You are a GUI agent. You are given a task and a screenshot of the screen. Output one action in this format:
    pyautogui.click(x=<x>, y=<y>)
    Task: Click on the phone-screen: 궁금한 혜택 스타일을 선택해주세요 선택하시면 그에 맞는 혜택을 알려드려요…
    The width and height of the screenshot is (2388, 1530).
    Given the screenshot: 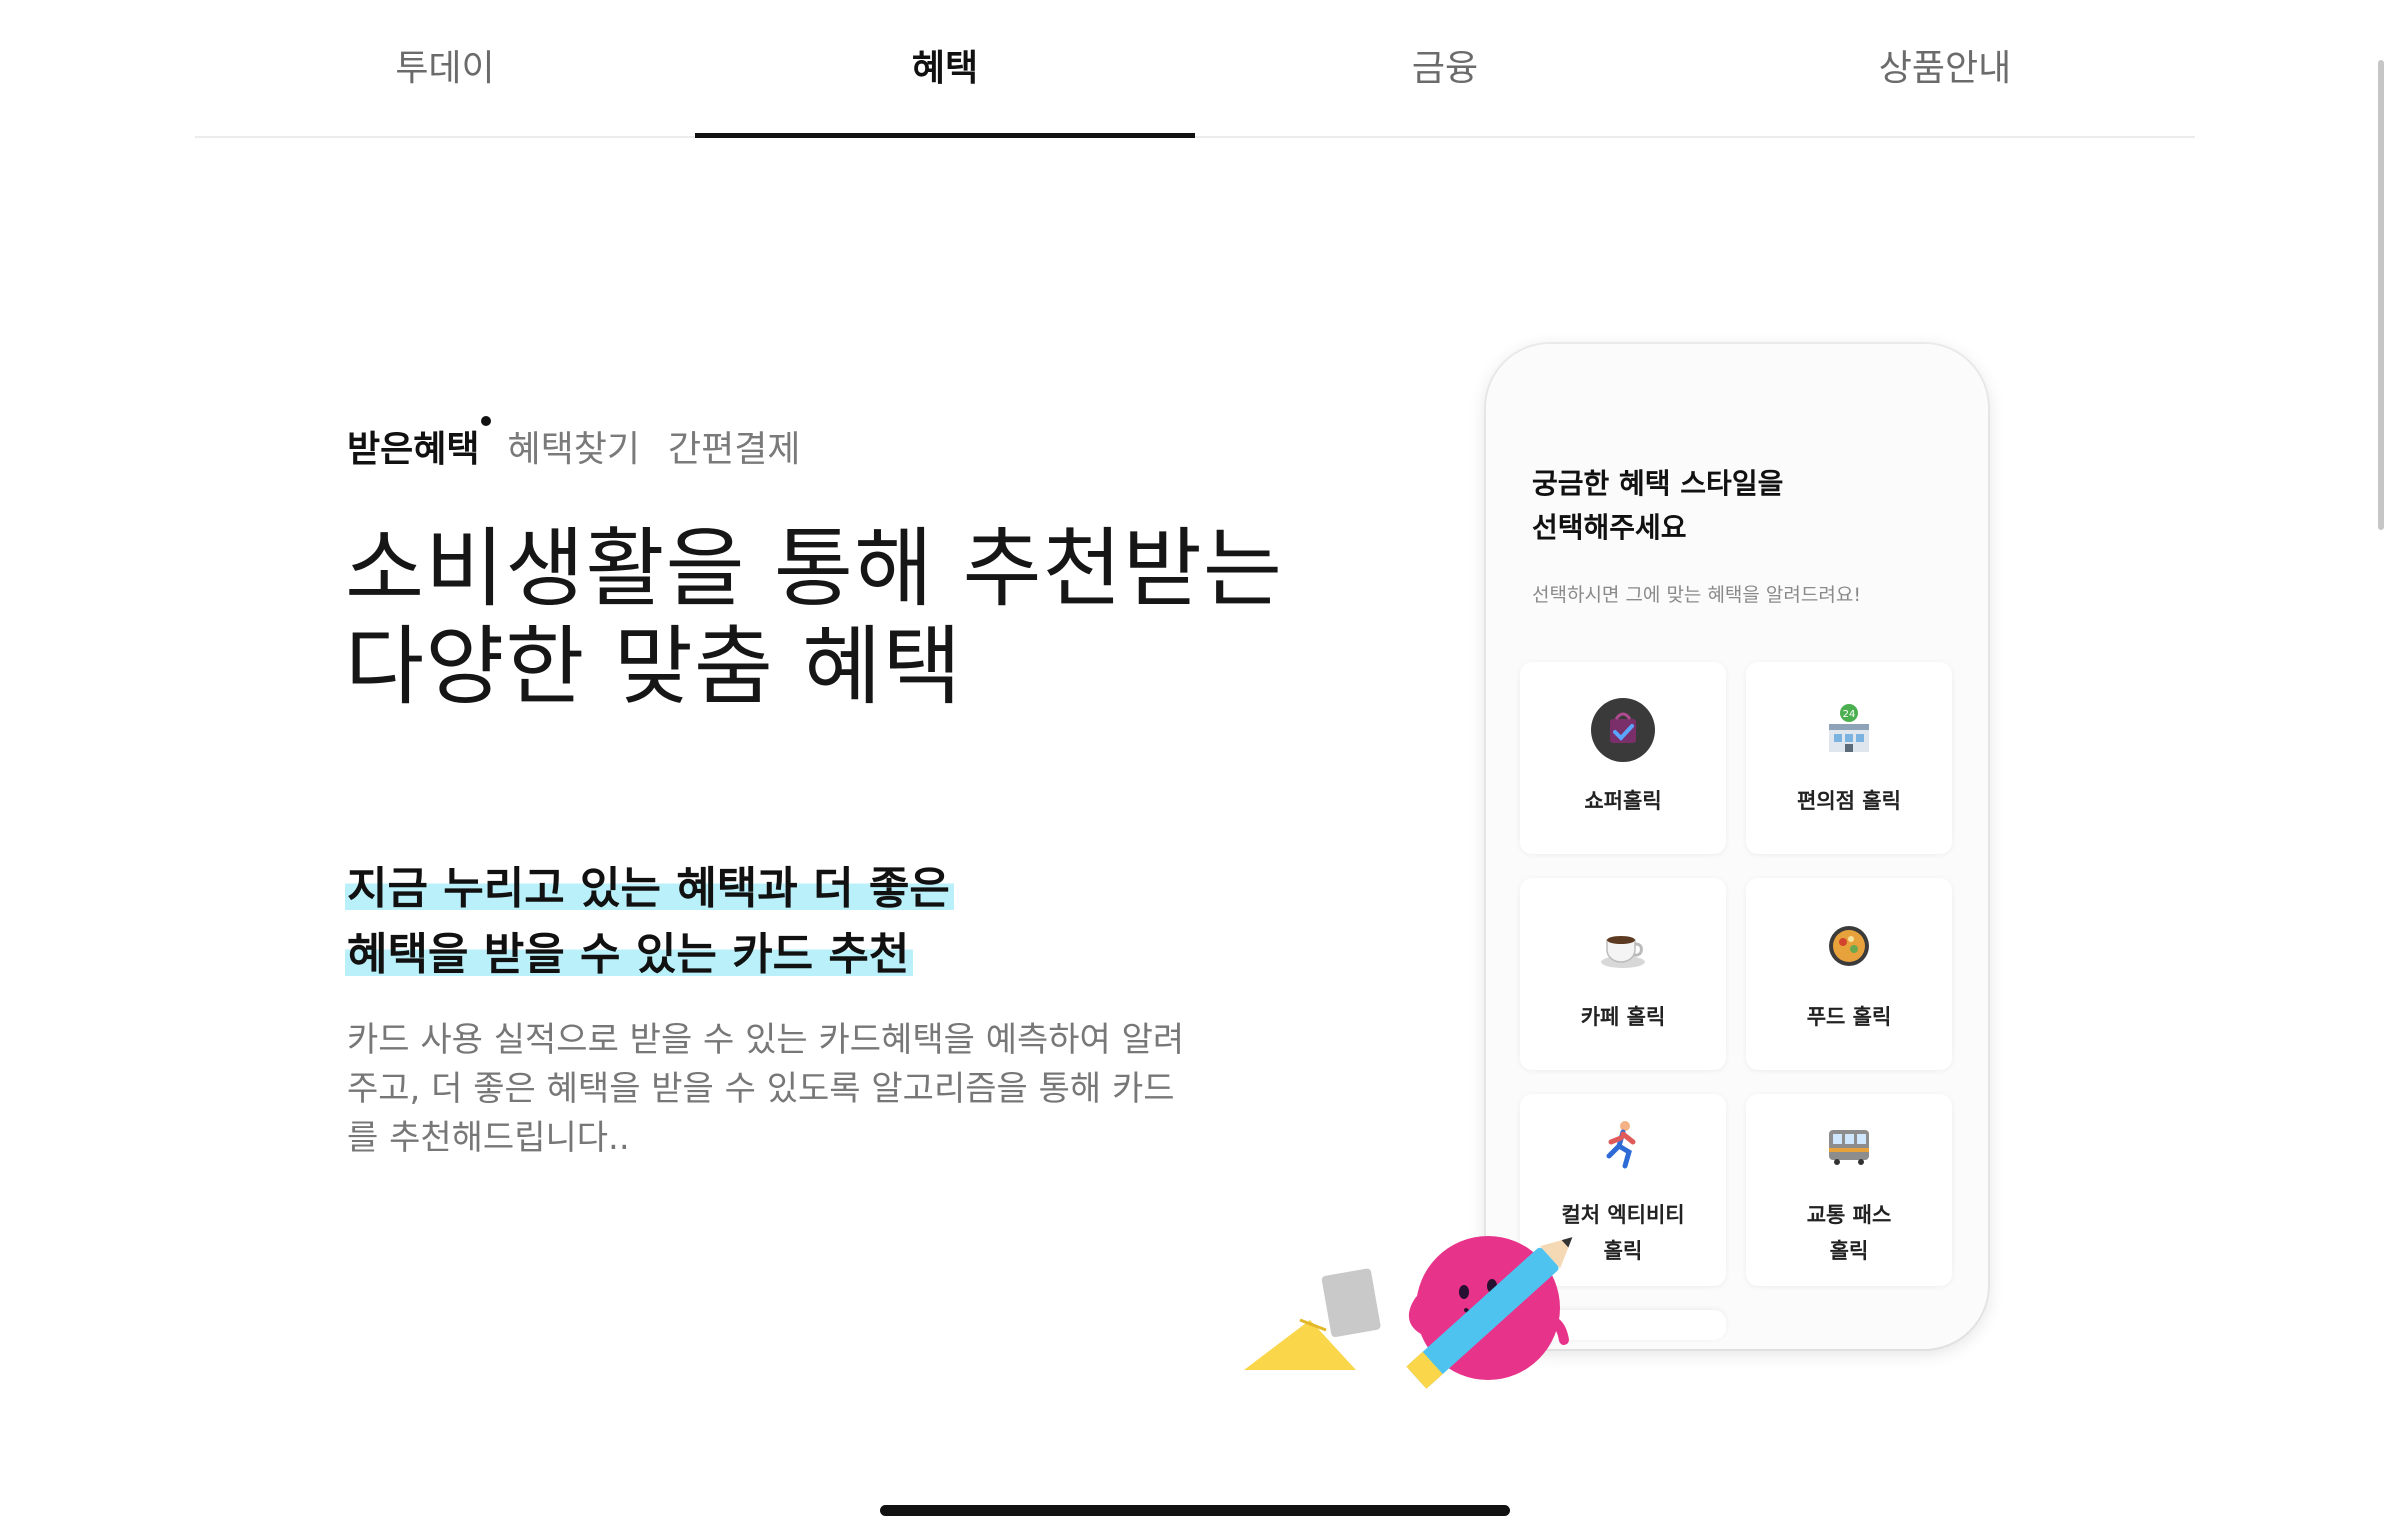 What is the action you would take?
    pyautogui.click(x=1737, y=846)
    